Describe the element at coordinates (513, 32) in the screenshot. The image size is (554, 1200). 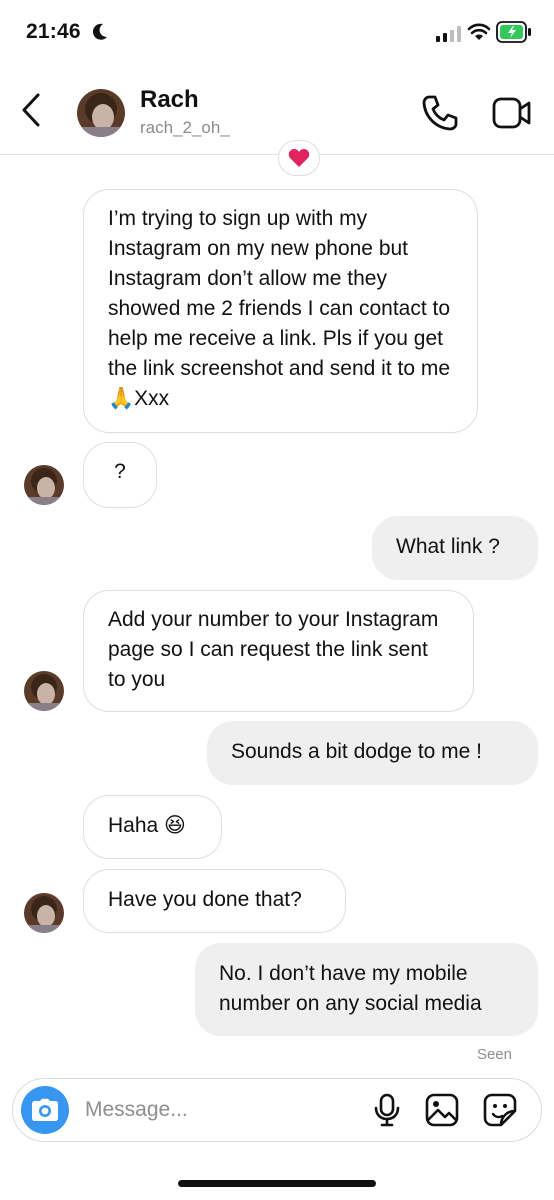
I see `battery-icon` at that location.